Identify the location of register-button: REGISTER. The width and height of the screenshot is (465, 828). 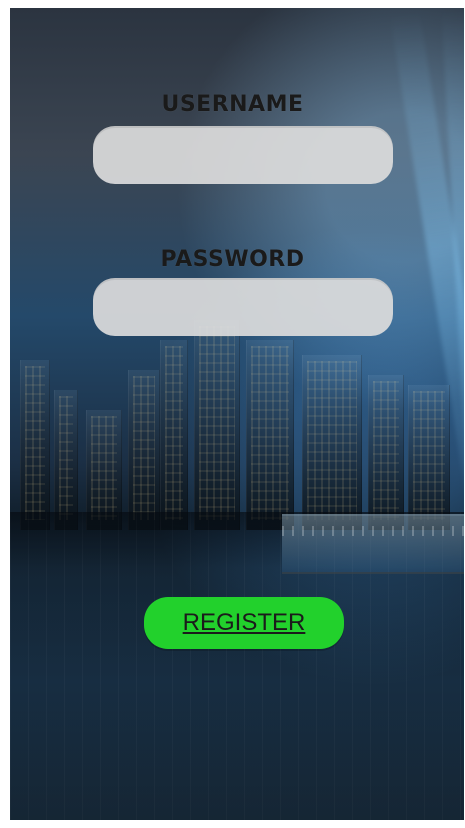
(244, 623).